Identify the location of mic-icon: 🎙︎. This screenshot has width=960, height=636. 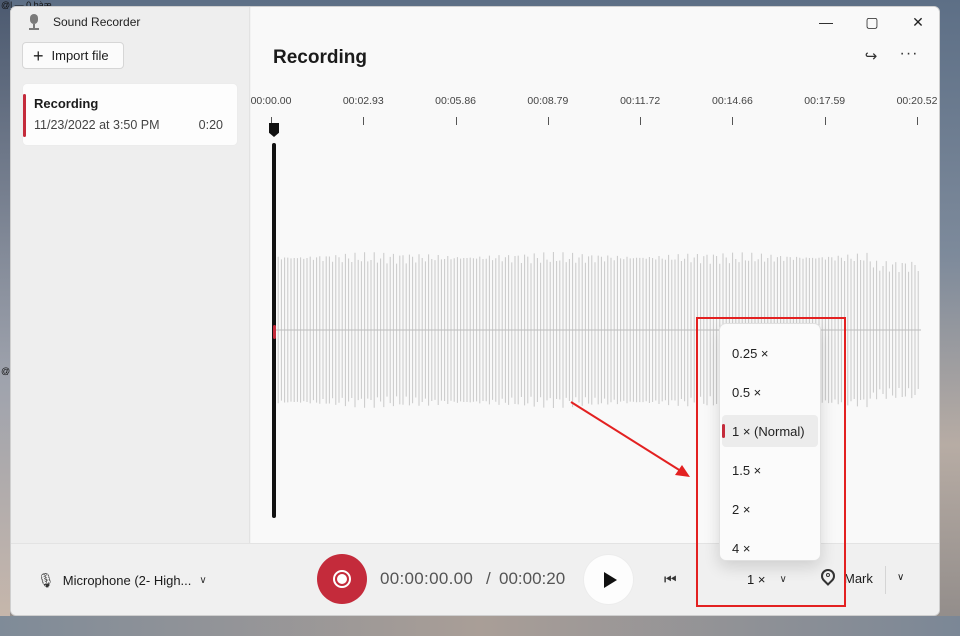
(46, 580).